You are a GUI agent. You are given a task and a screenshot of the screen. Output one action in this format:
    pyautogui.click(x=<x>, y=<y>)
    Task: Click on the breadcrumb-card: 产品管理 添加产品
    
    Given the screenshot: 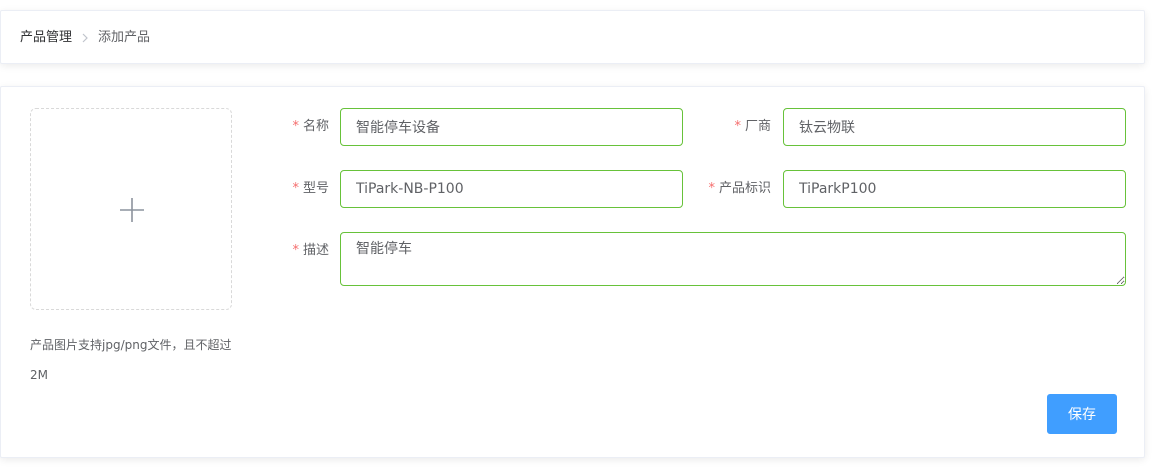 What is the action you would take?
    pyautogui.click(x=572, y=37)
    